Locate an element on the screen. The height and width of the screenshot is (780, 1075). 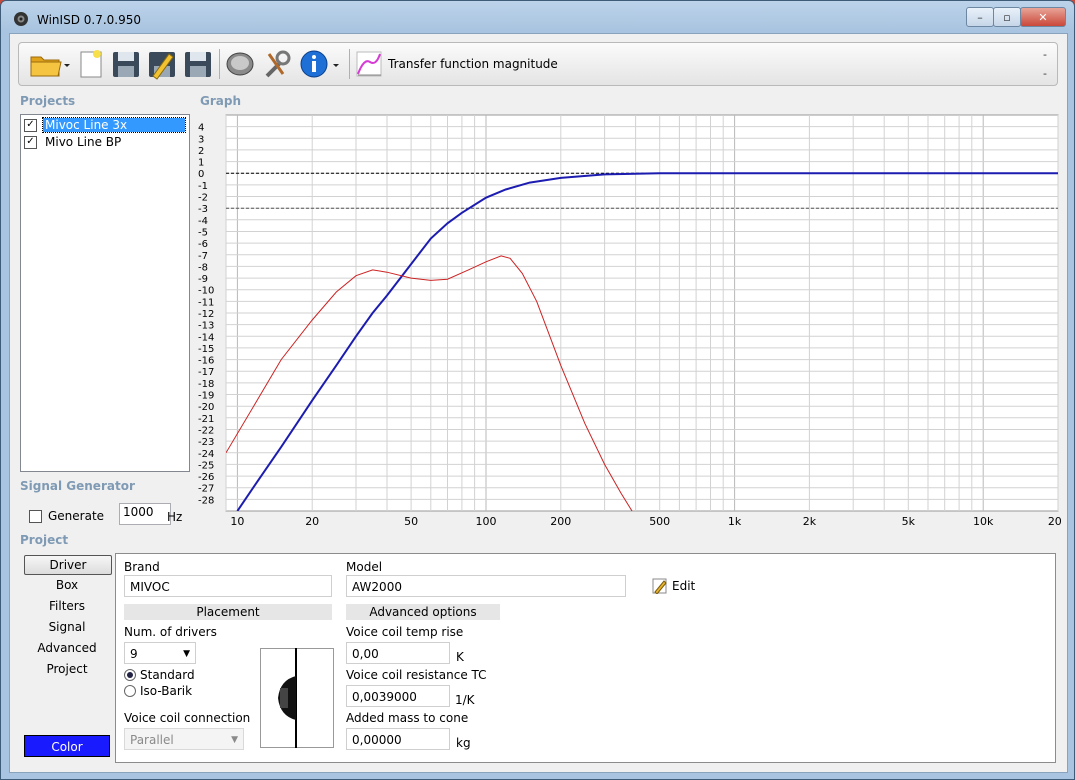
y-tick-label: -7 is located at coordinates (203, 256).